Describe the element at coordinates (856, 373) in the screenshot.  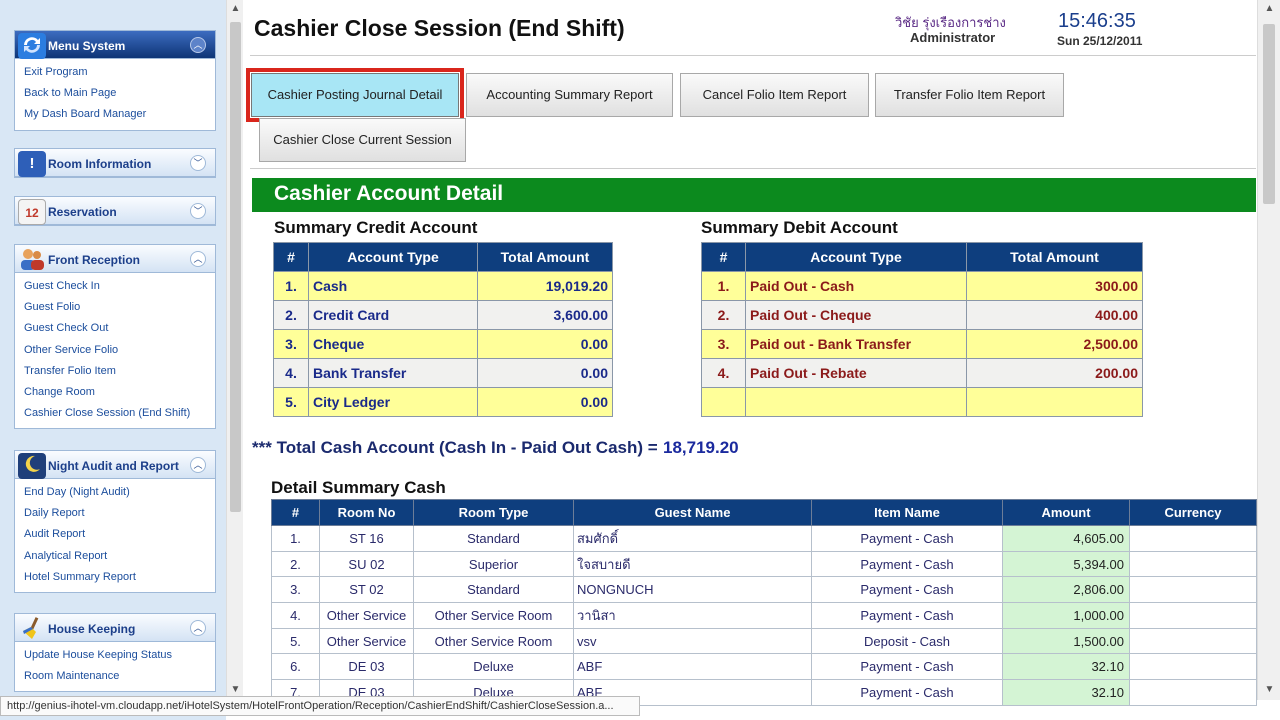
I see `account-type: Paid Out - Rebate` at that location.